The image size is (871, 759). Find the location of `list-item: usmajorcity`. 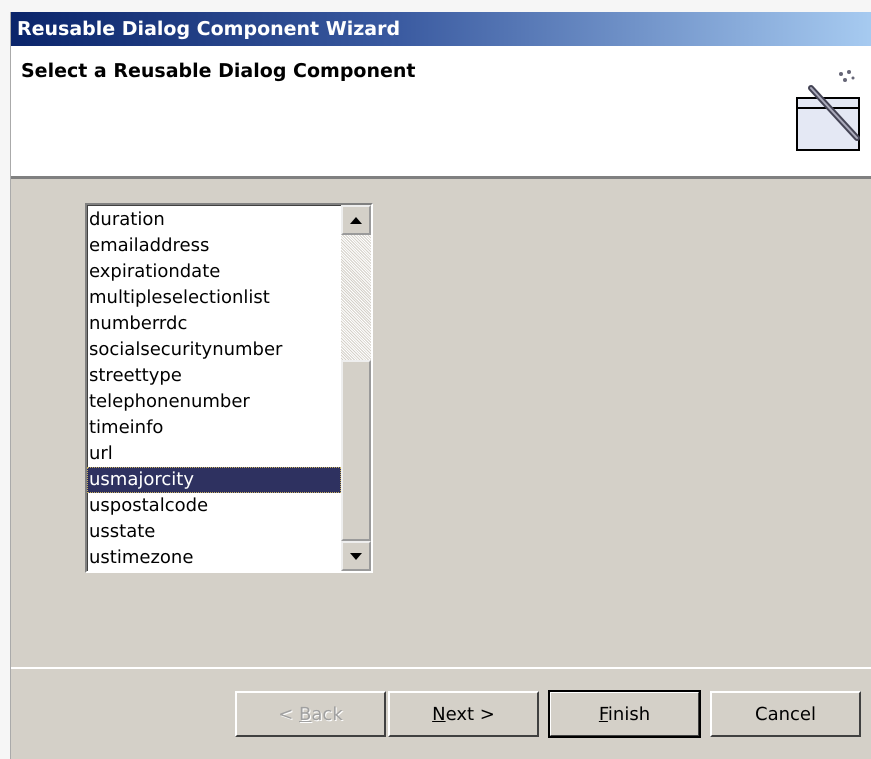

list-item: usmajorcity is located at coordinates (214, 480).